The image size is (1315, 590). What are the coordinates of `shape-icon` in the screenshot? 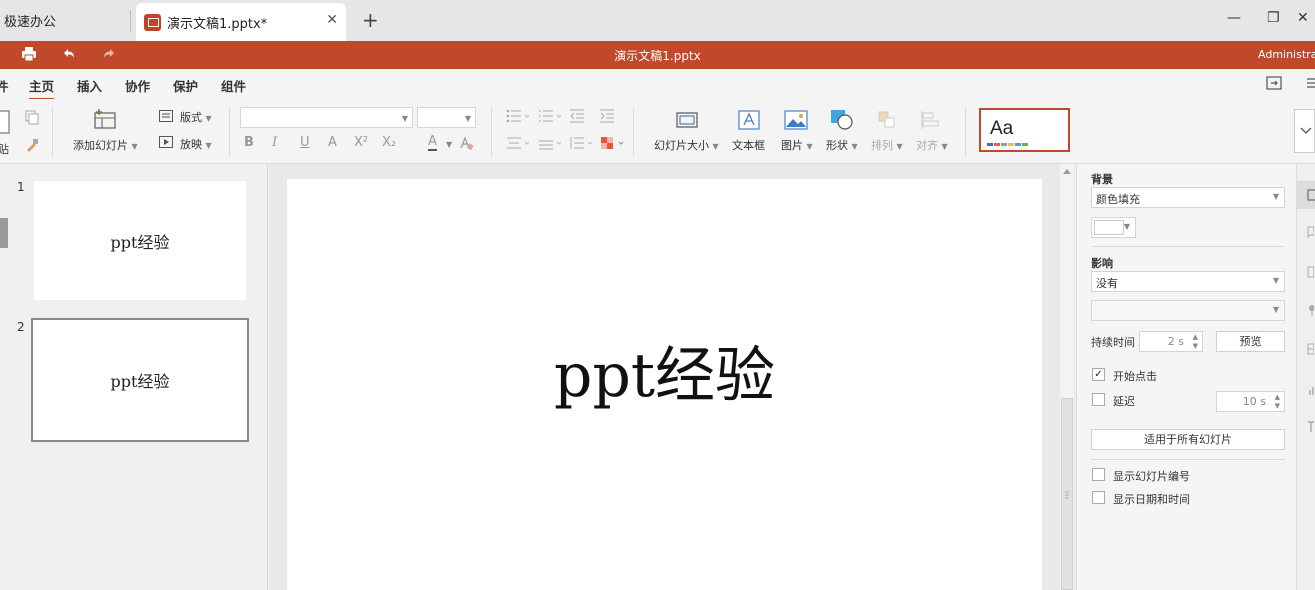 It's located at (842, 121).